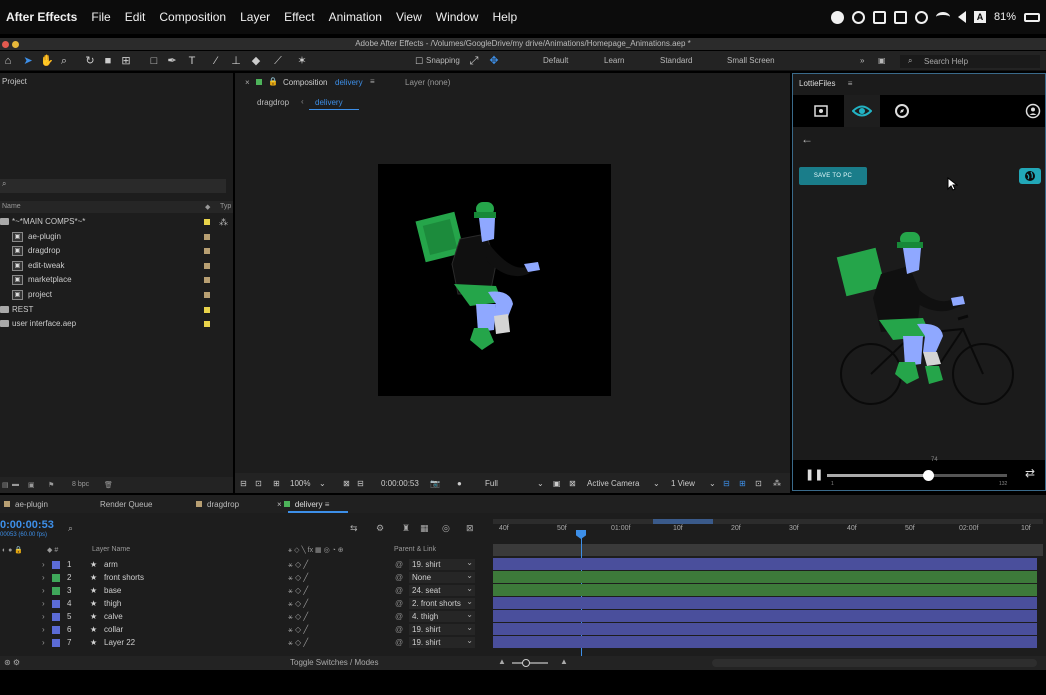  What do you see at coordinates (419, 61) in the screenshot?
I see `snapping-checkbox: ☐` at bounding box center [419, 61].